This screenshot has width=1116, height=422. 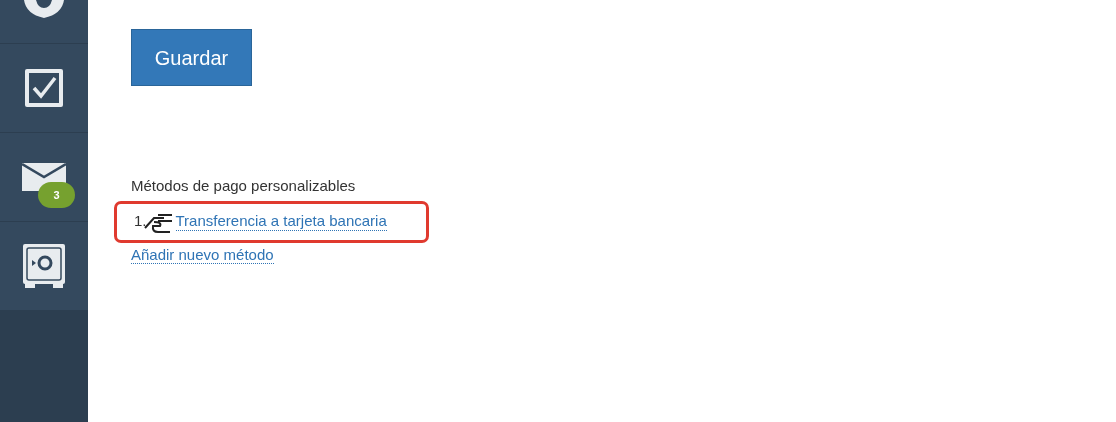 I want to click on method-number: 1., so click(x=140, y=221).